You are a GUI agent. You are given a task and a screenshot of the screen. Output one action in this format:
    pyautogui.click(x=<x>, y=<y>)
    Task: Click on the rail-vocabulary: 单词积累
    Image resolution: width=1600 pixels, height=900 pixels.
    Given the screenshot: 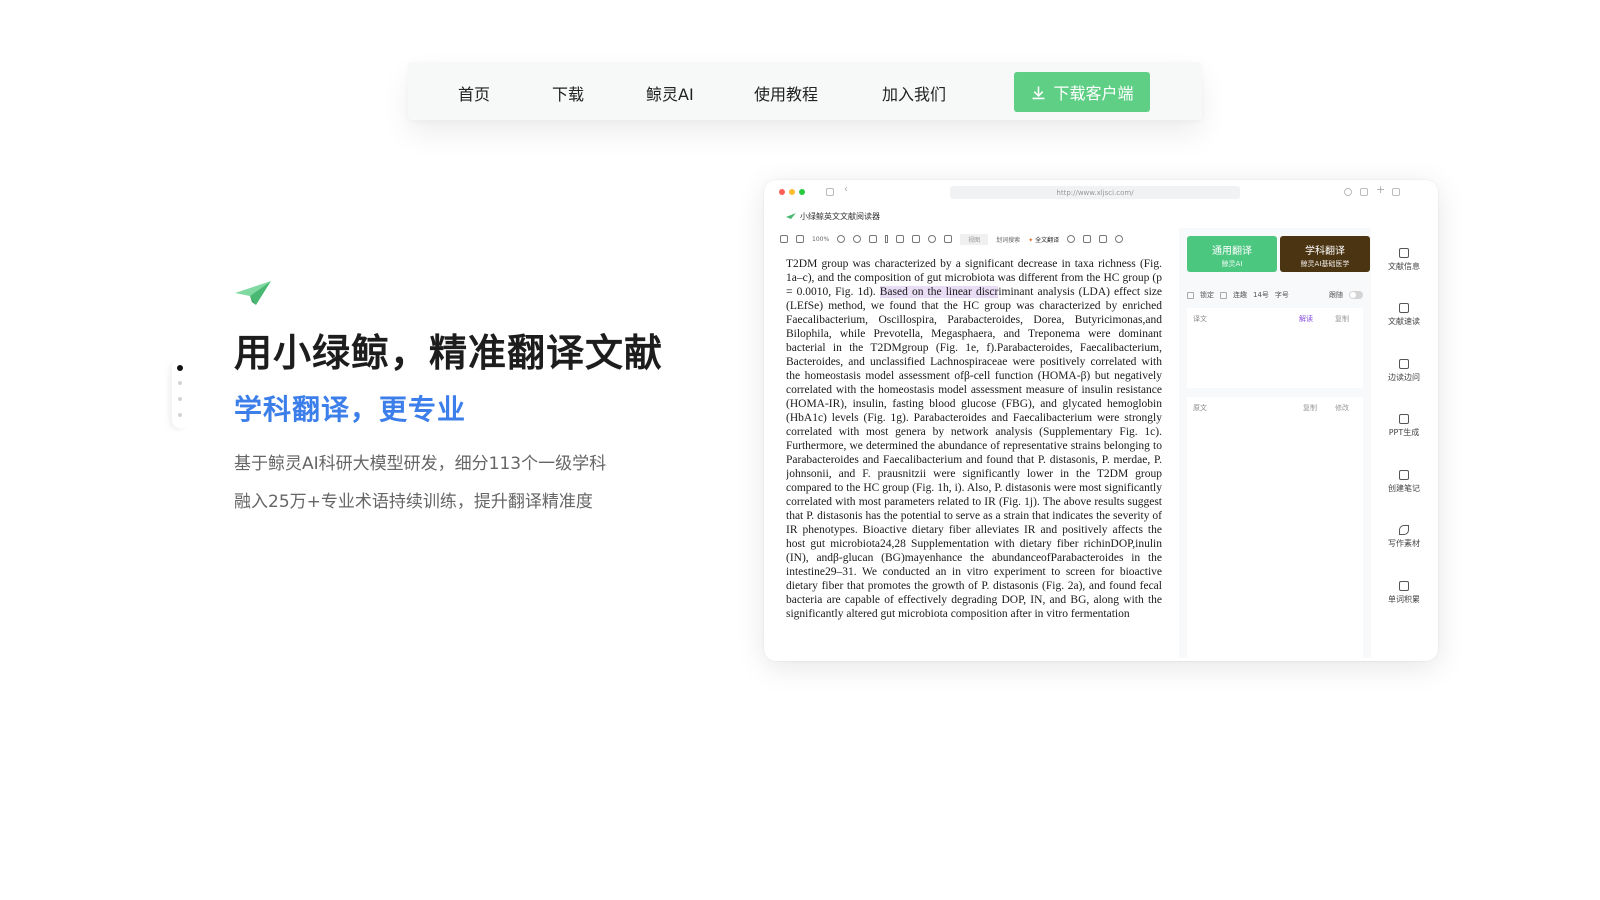 What is the action you would take?
    pyautogui.click(x=1404, y=593)
    